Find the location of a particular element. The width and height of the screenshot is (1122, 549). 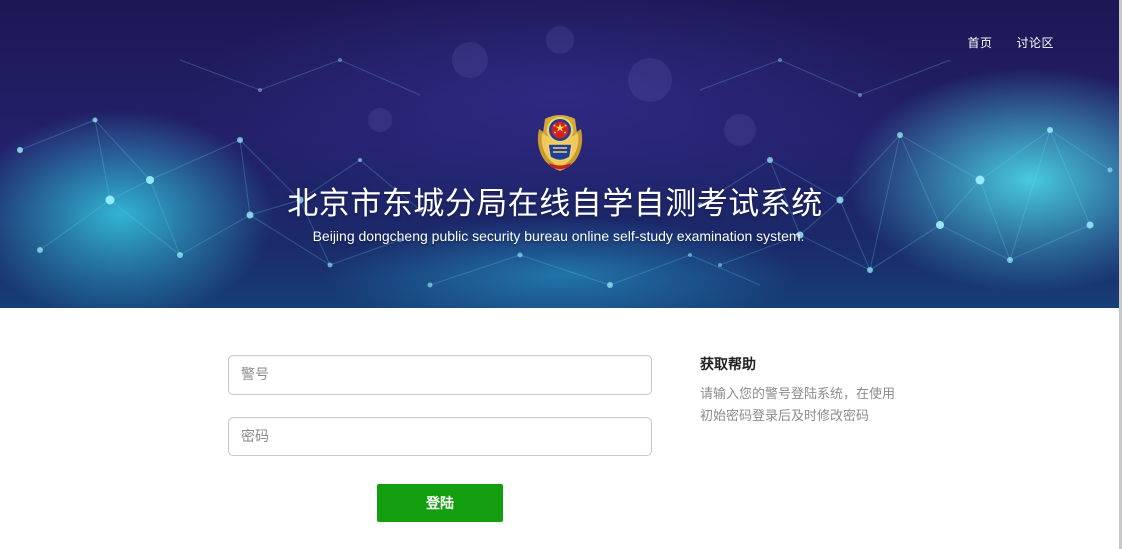

help-title: 获取帮助 is located at coordinates (728, 365).